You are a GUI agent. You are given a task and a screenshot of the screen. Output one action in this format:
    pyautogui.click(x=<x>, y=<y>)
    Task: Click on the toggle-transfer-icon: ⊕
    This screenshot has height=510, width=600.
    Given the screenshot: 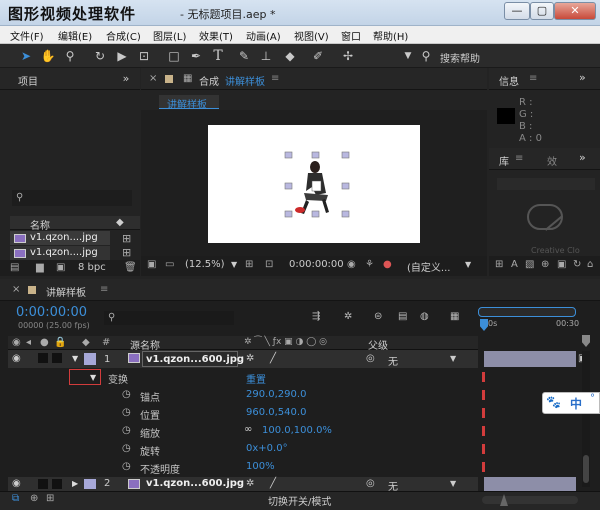 What is the action you would take?
    pyautogui.click(x=34, y=498)
    